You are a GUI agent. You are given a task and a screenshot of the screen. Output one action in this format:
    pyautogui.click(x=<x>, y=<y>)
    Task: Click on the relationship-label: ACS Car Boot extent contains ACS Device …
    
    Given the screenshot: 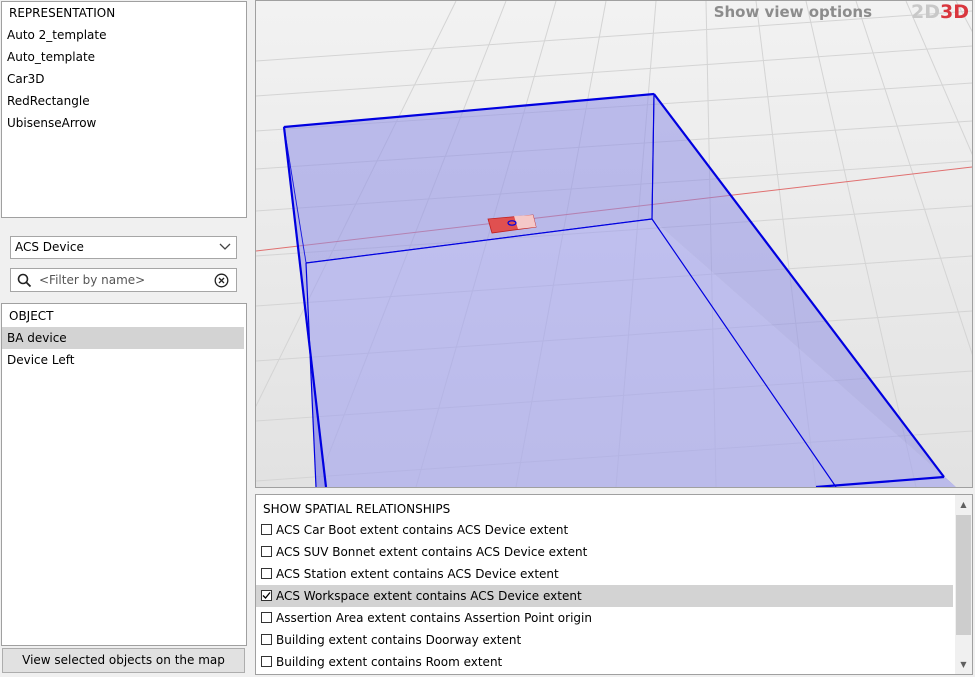 What is the action you would take?
    pyautogui.click(x=422, y=530)
    